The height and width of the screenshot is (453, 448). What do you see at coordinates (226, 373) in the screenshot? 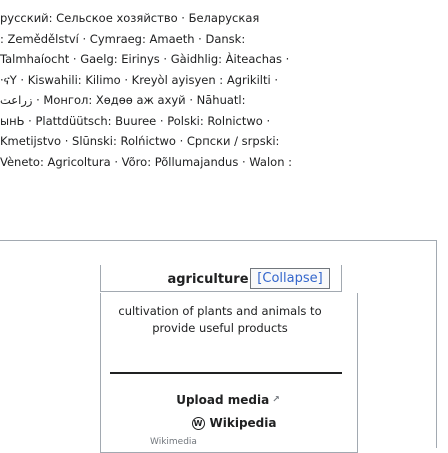
I see `infobox-separator` at bounding box center [226, 373].